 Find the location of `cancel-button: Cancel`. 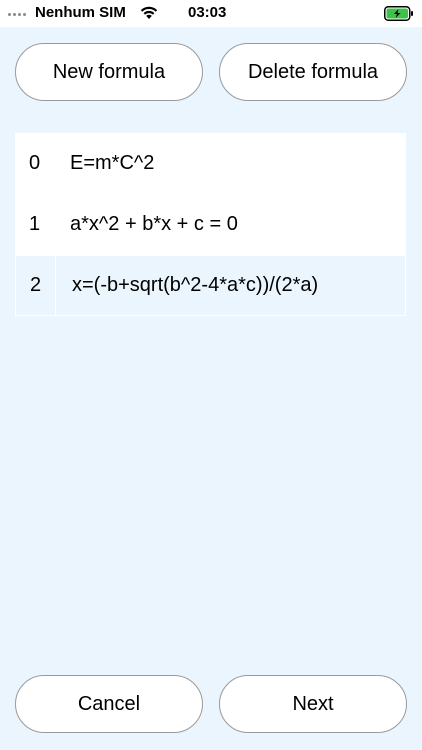

cancel-button: Cancel is located at coordinates (109, 704).